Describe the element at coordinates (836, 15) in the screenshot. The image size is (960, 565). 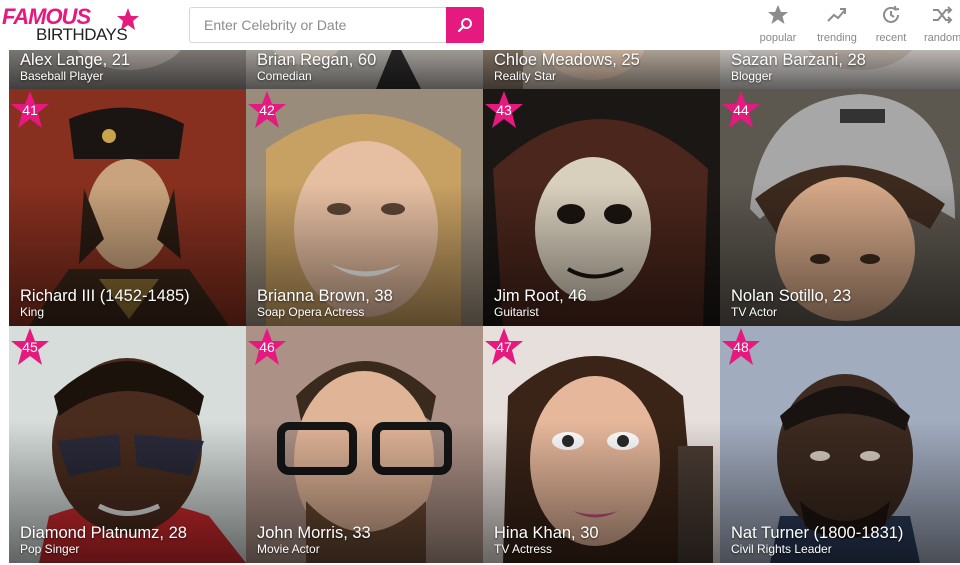
I see `trending-icon` at that location.